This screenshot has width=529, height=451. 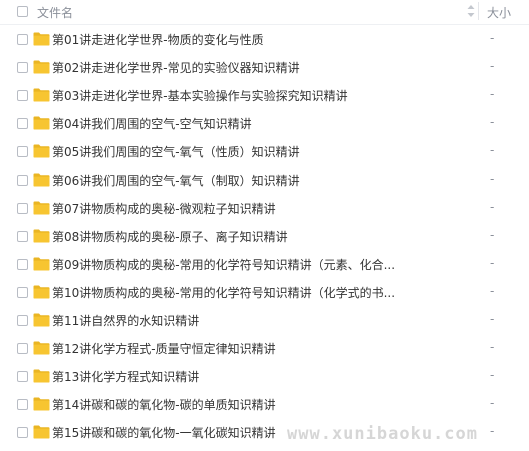 I want to click on column-header-name: 文件名, so click(x=55, y=12).